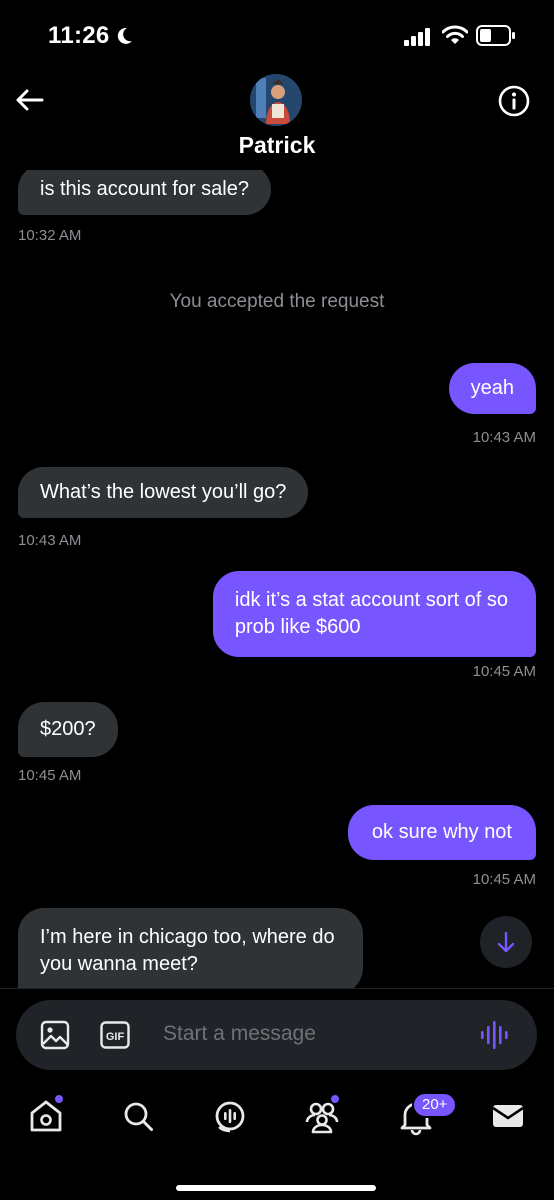  Describe the element at coordinates (371, 600) in the screenshot. I see `message-line: idk it’s a stat account sort of so` at that location.